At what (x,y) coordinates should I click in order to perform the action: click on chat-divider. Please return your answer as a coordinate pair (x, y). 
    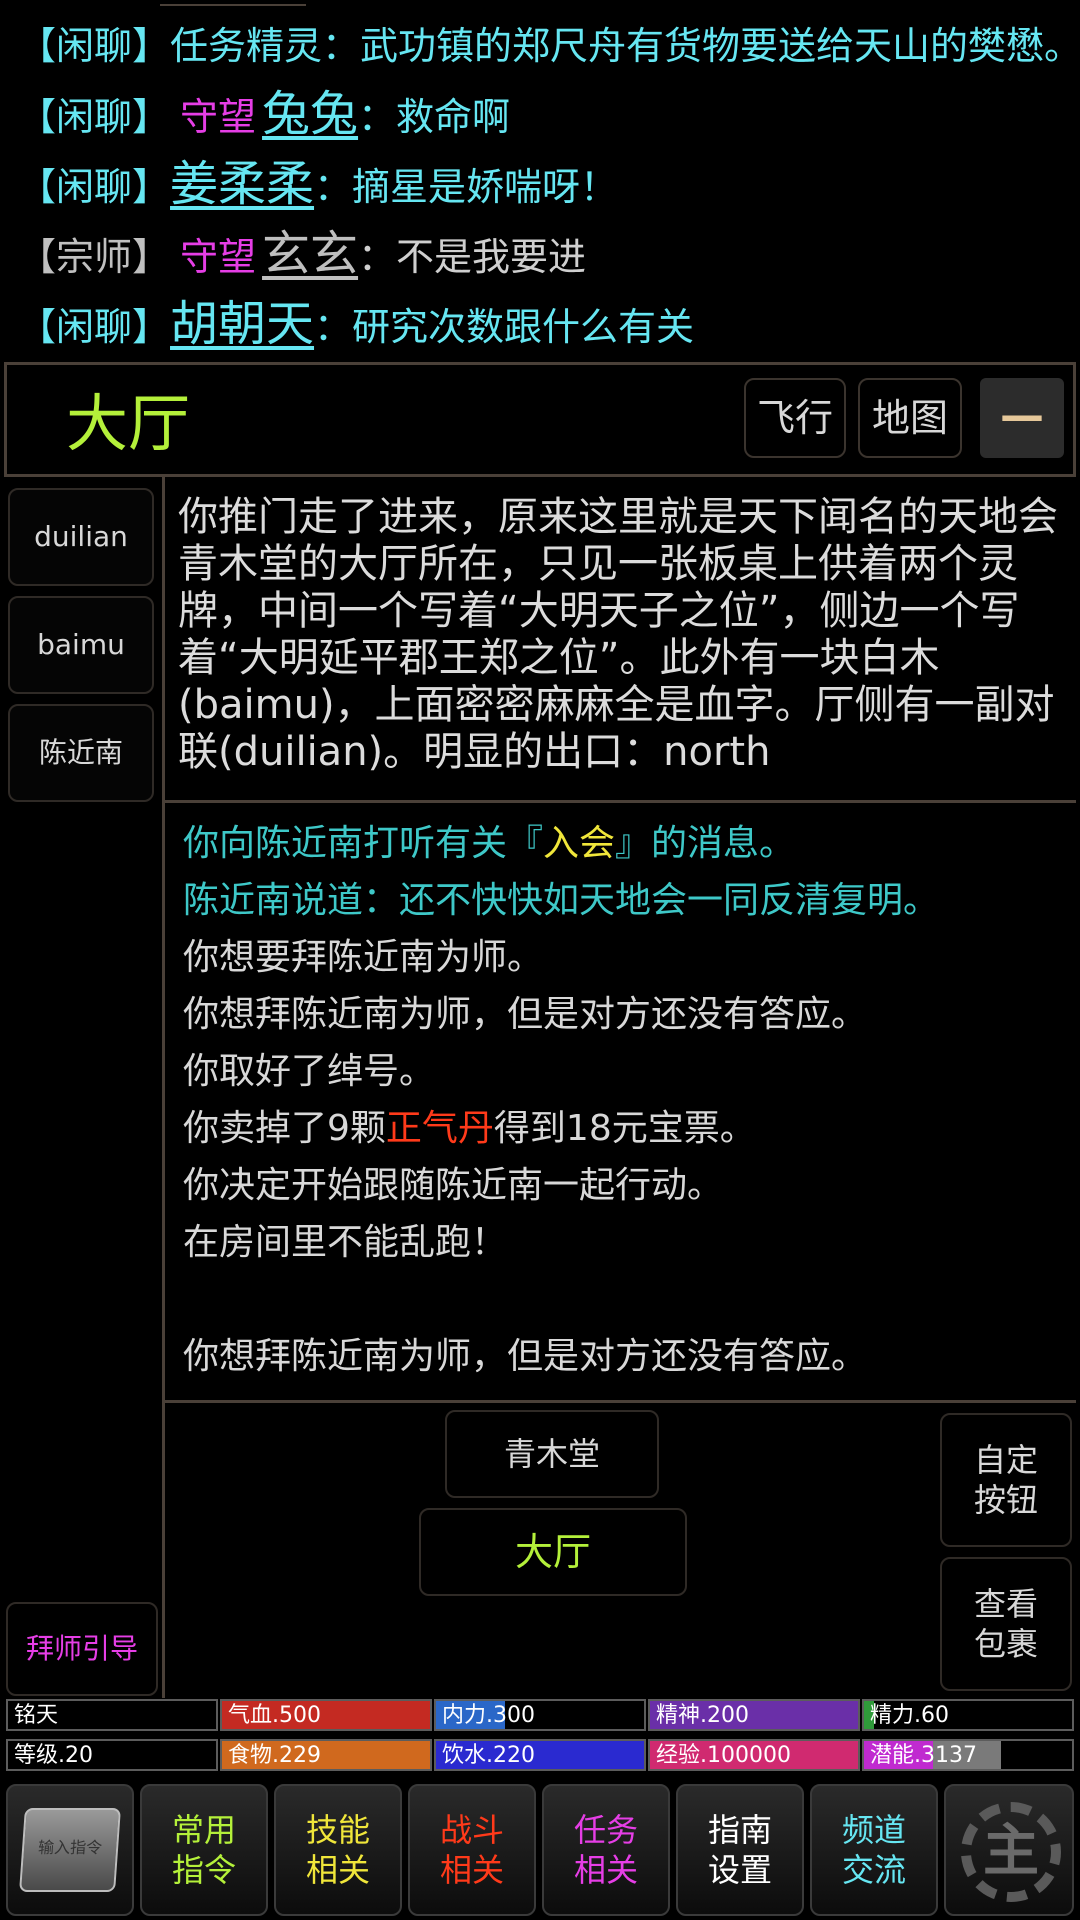
    Looking at the image, I should click on (540, 363).